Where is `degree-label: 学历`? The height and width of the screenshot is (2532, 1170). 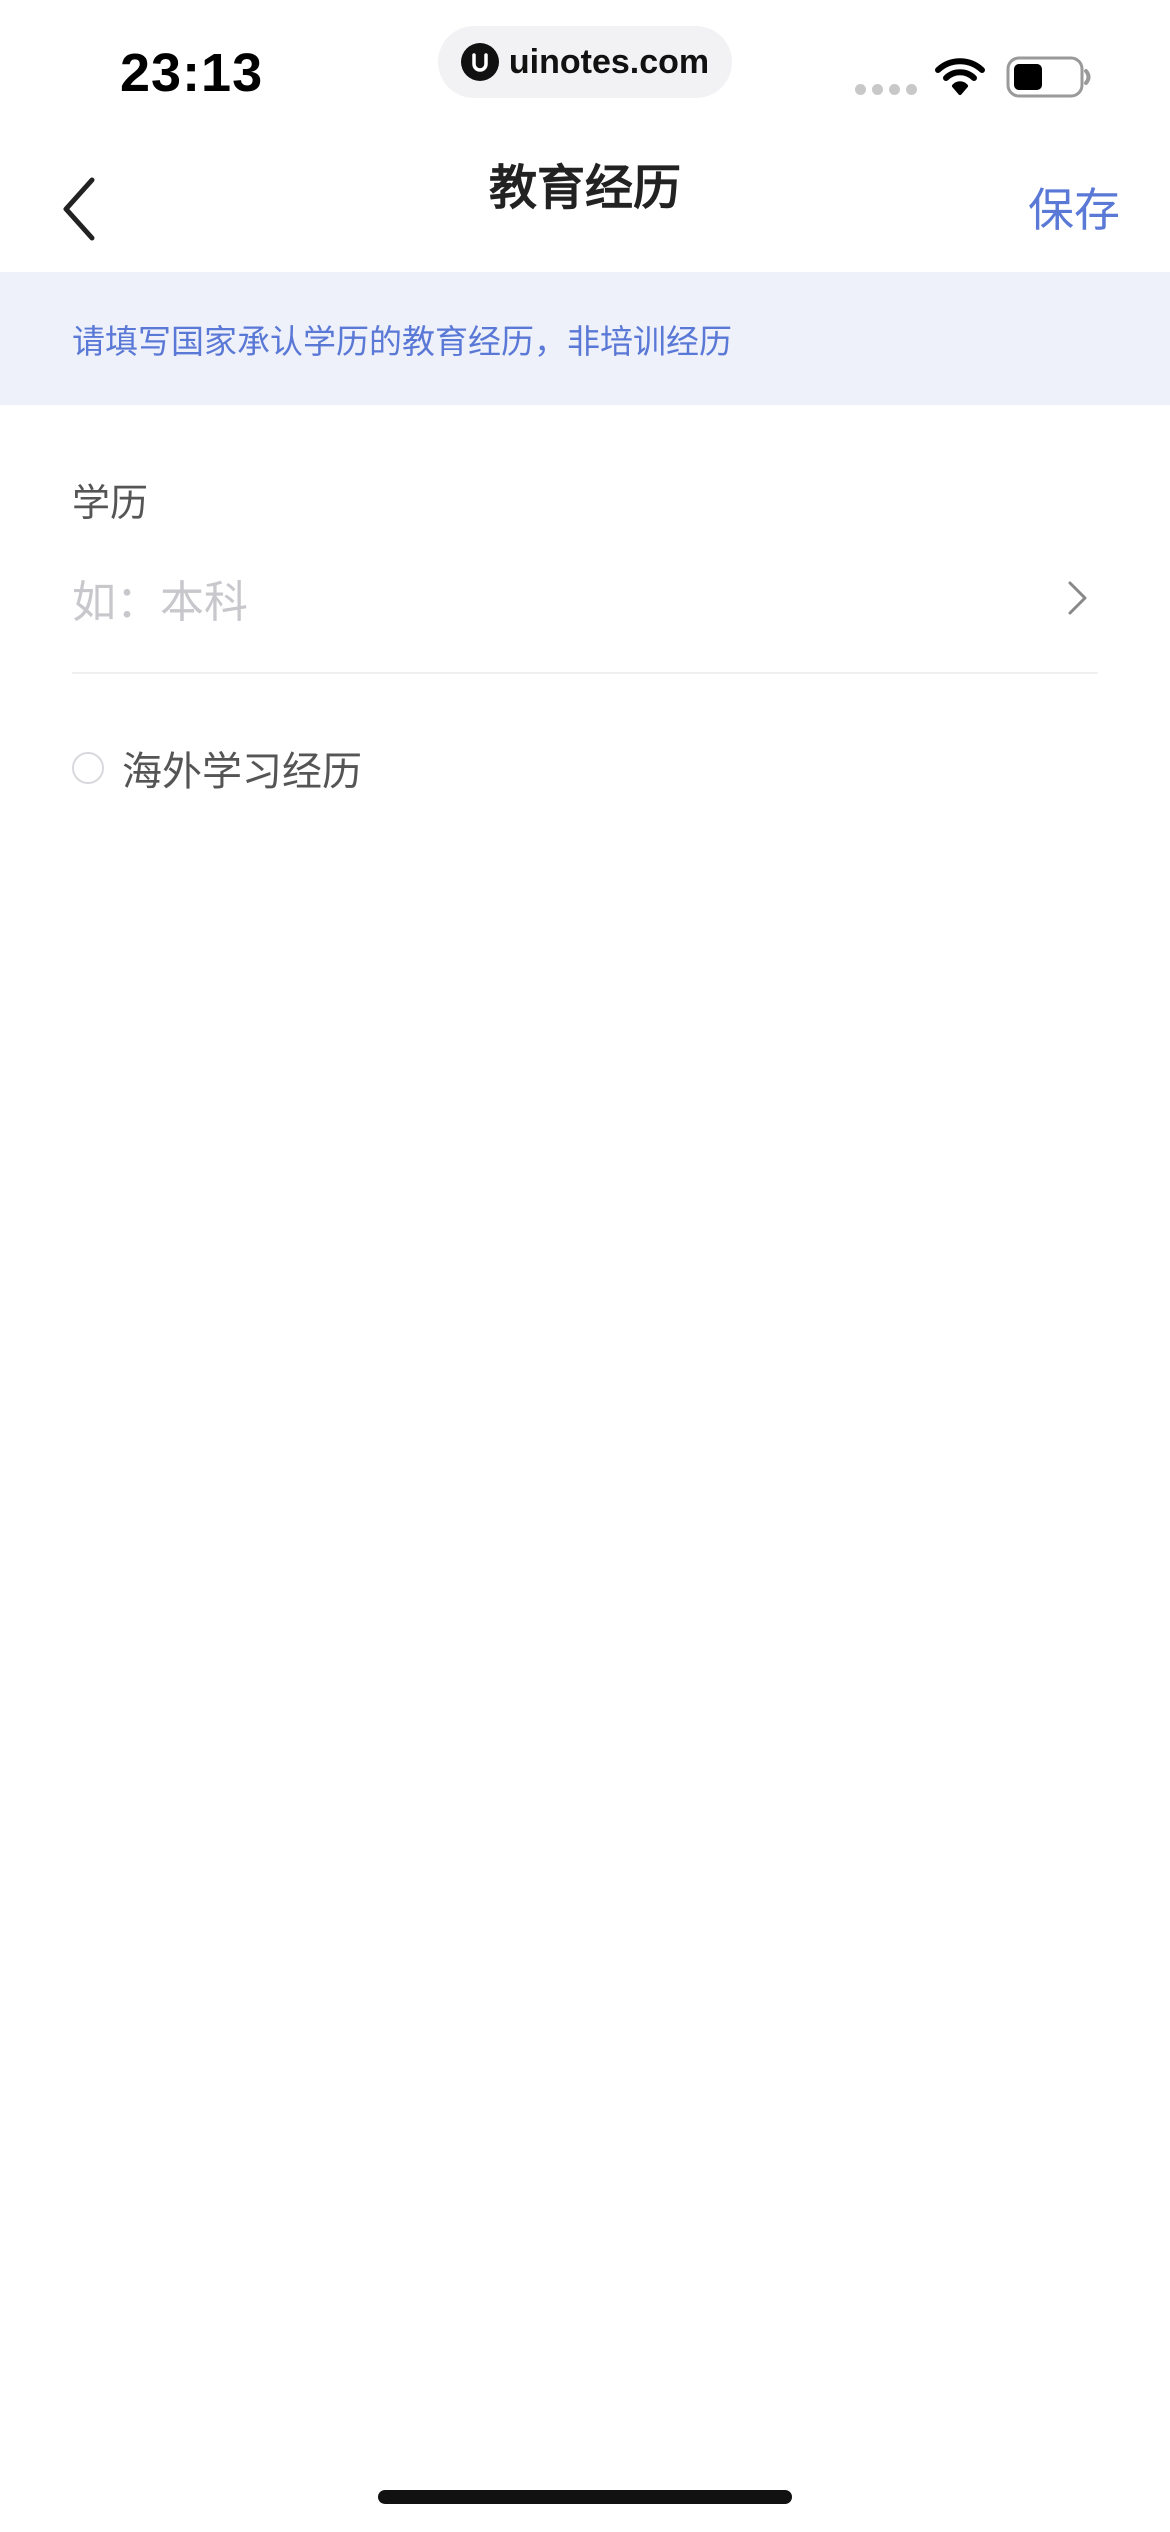 degree-label: 学历 is located at coordinates (110, 503).